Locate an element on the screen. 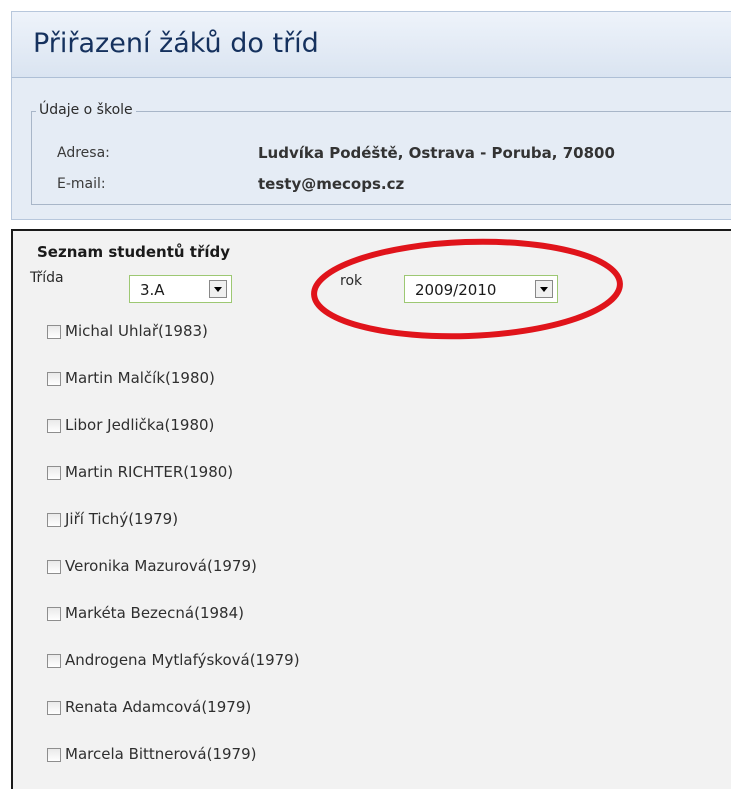  student-name: Marcela Bittnerová(1979) is located at coordinates (161, 754).